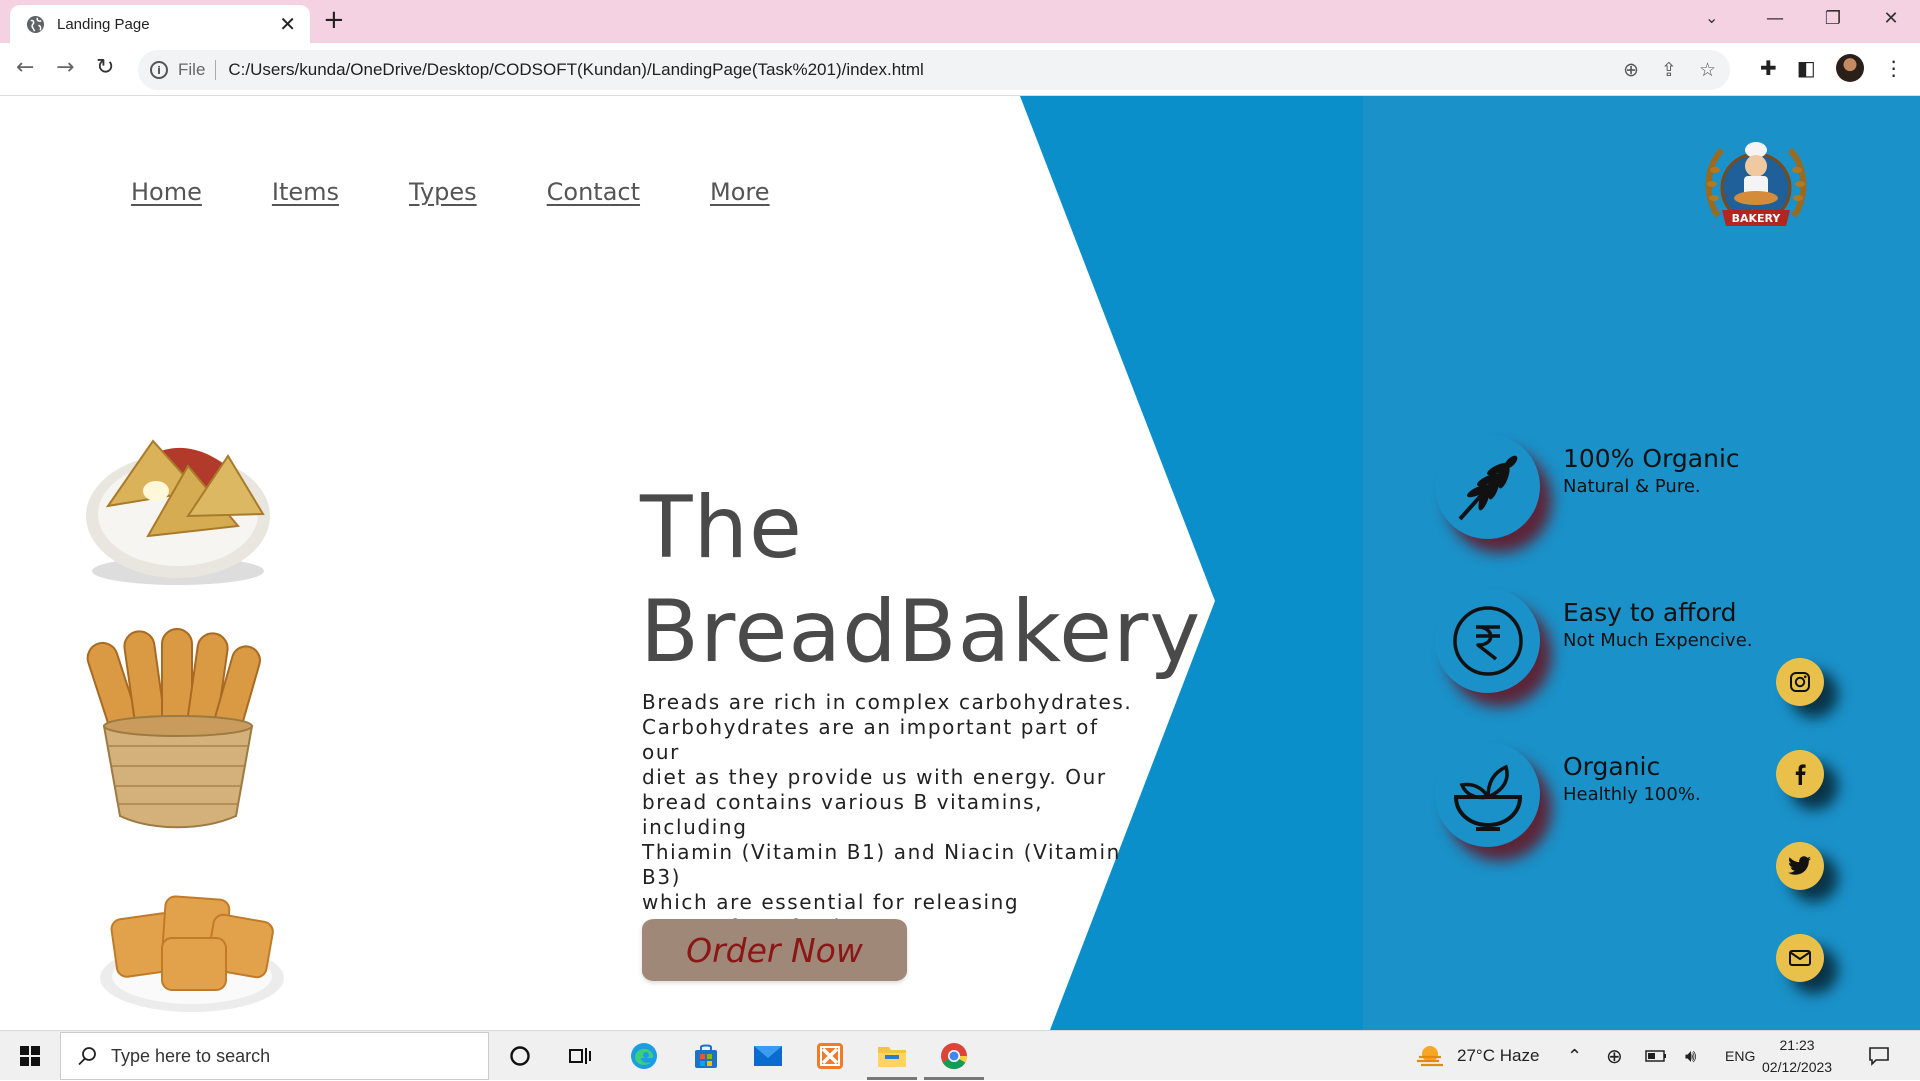 Image resolution: width=1920 pixels, height=1081 pixels. I want to click on clock-date: 02/12/2023, so click(1797, 1067).